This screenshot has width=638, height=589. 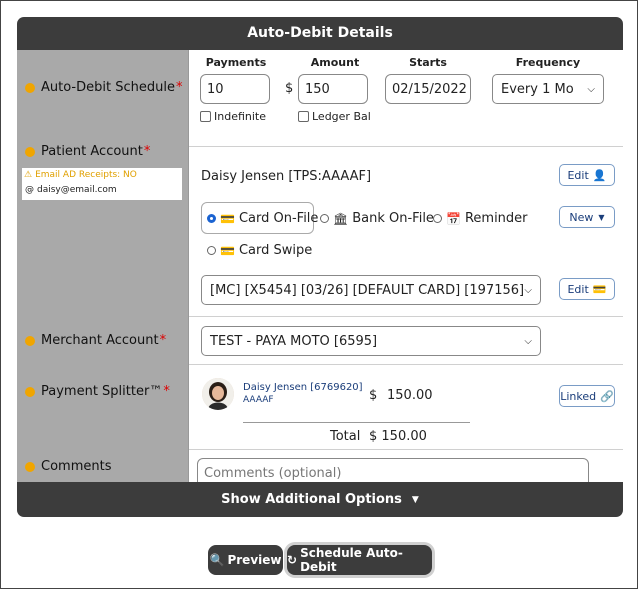 What do you see at coordinates (245, 560) in the screenshot?
I see `preview-button: 🔍 Preview` at bounding box center [245, 560].